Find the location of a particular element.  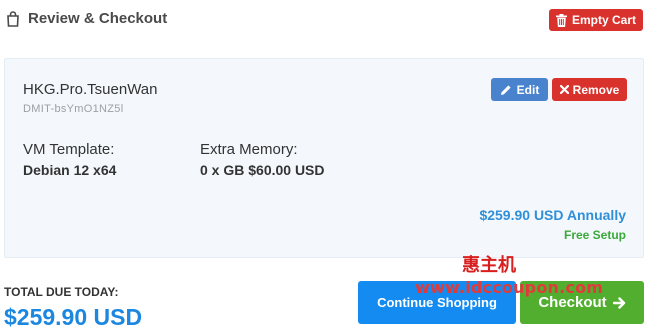

setup-fee: Free Setup is located at coordinates (594, 235).